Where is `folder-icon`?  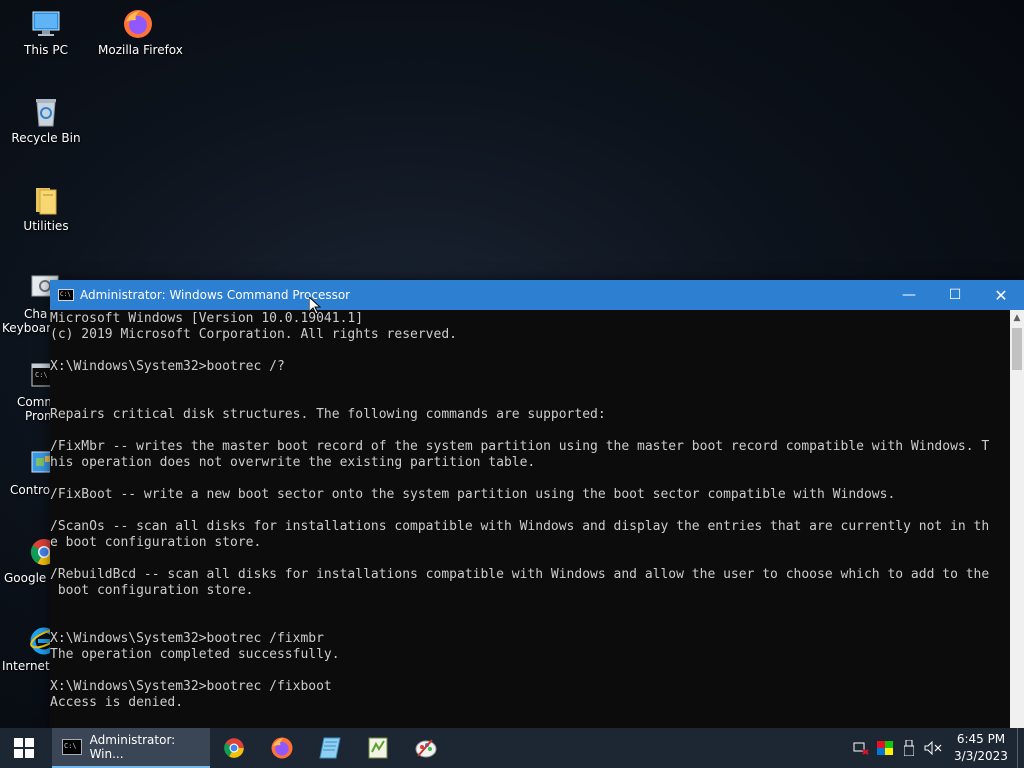 folder-icon is located at coordinates (46, 200).